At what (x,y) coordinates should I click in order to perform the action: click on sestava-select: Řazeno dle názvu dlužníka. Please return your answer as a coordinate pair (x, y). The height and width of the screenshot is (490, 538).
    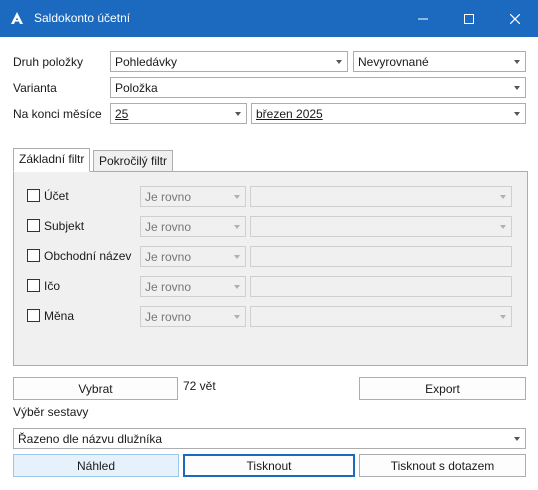
    Looking at the image, I should click on (269, 438).